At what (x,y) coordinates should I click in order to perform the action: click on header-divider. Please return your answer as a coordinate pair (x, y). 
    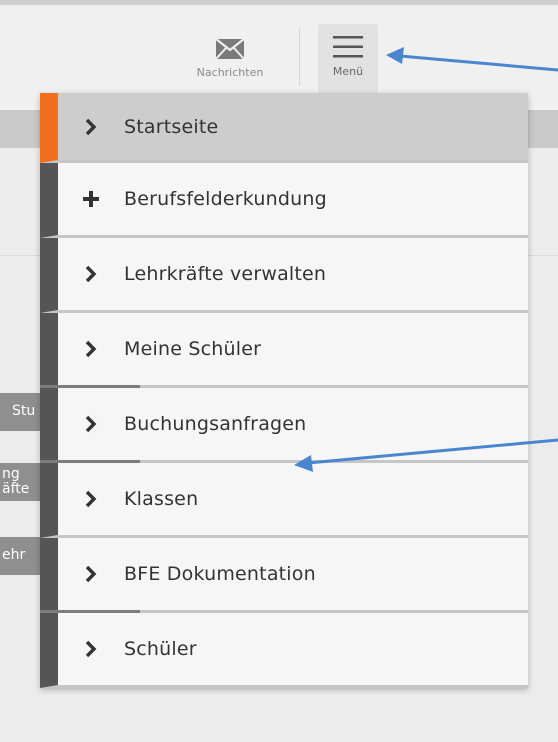
    Looking at the image, I should click on (299, 57).